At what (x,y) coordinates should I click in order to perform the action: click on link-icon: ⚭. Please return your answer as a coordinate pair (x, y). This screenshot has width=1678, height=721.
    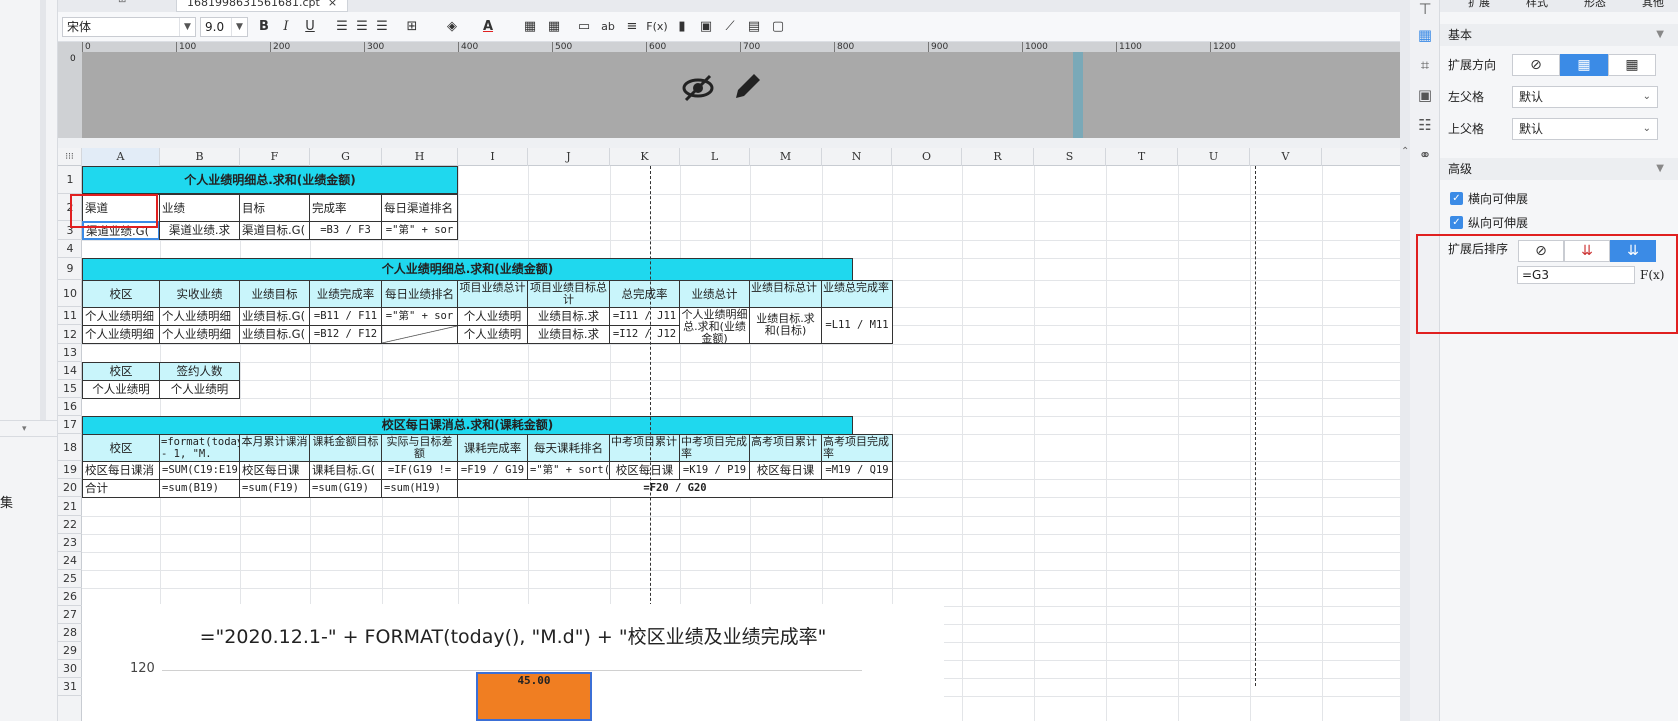
    Looking at the image, I should click on (1425, 155).